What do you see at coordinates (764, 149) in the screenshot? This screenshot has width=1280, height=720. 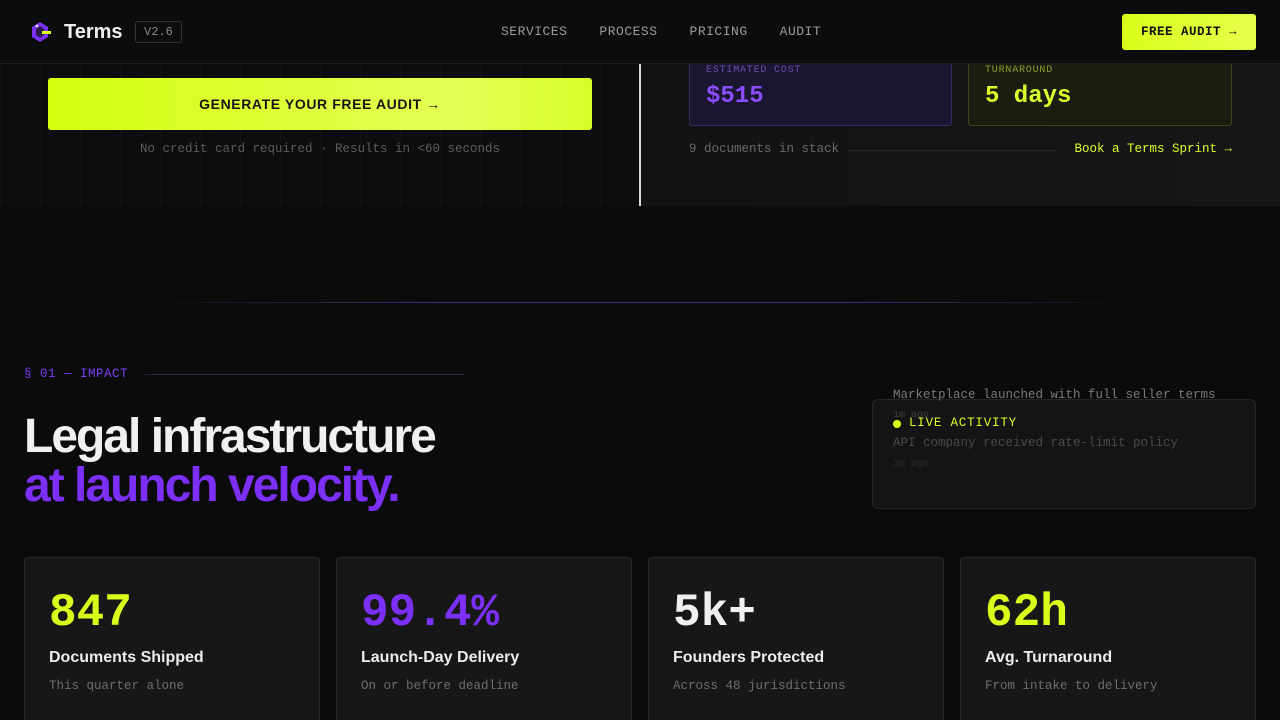 I see `documents-count: 9 documents in stack` at bounding box center [764, 149].